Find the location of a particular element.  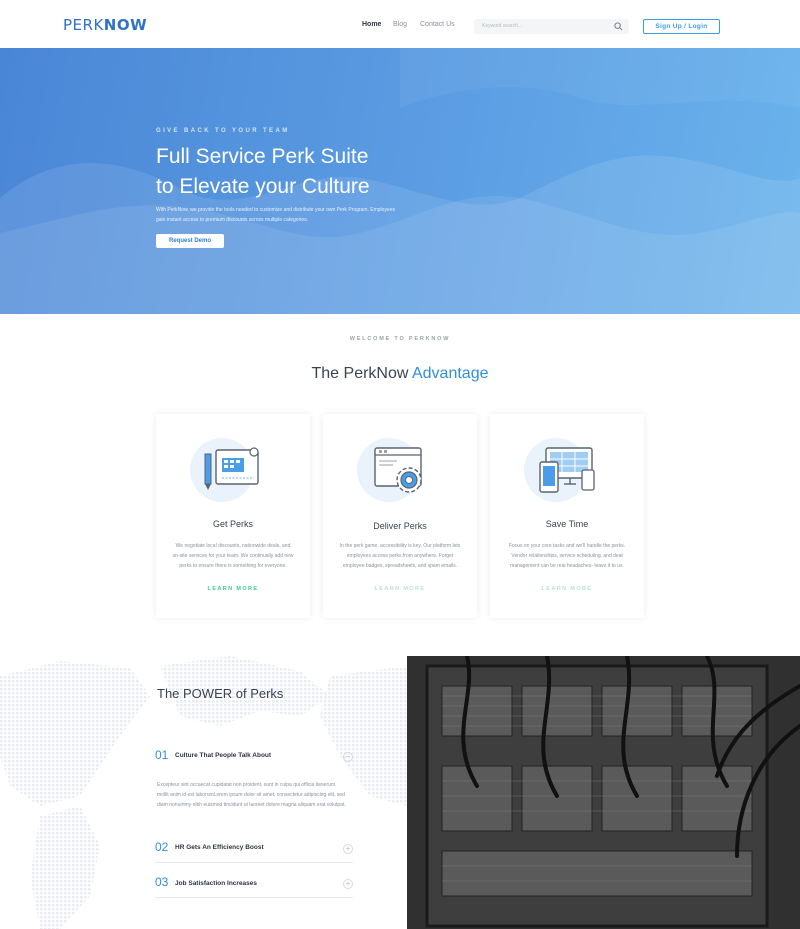

power-title: The POWER of Perks is located at coordinates (220, 693).